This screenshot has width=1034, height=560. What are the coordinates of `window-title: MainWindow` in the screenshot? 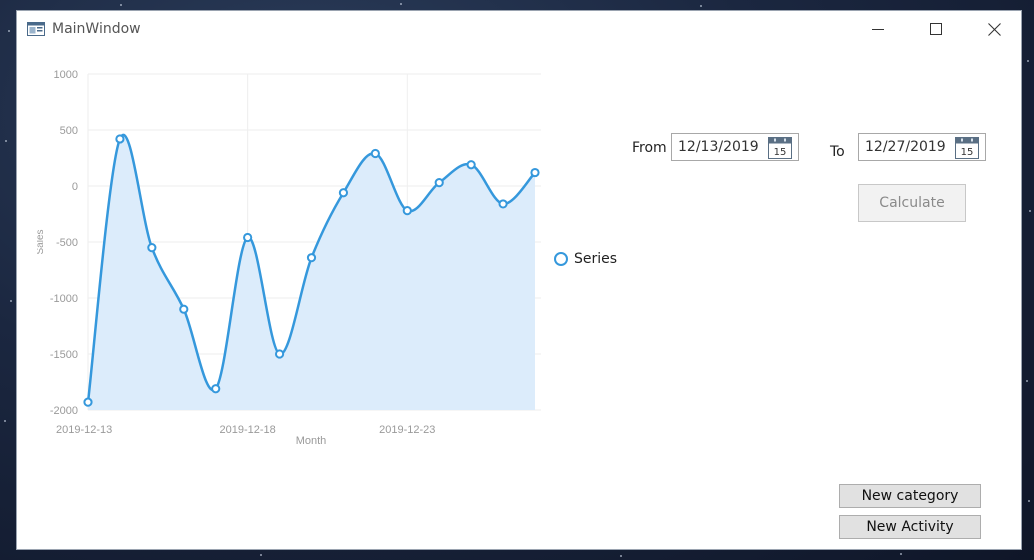 It's located at (96, 29).